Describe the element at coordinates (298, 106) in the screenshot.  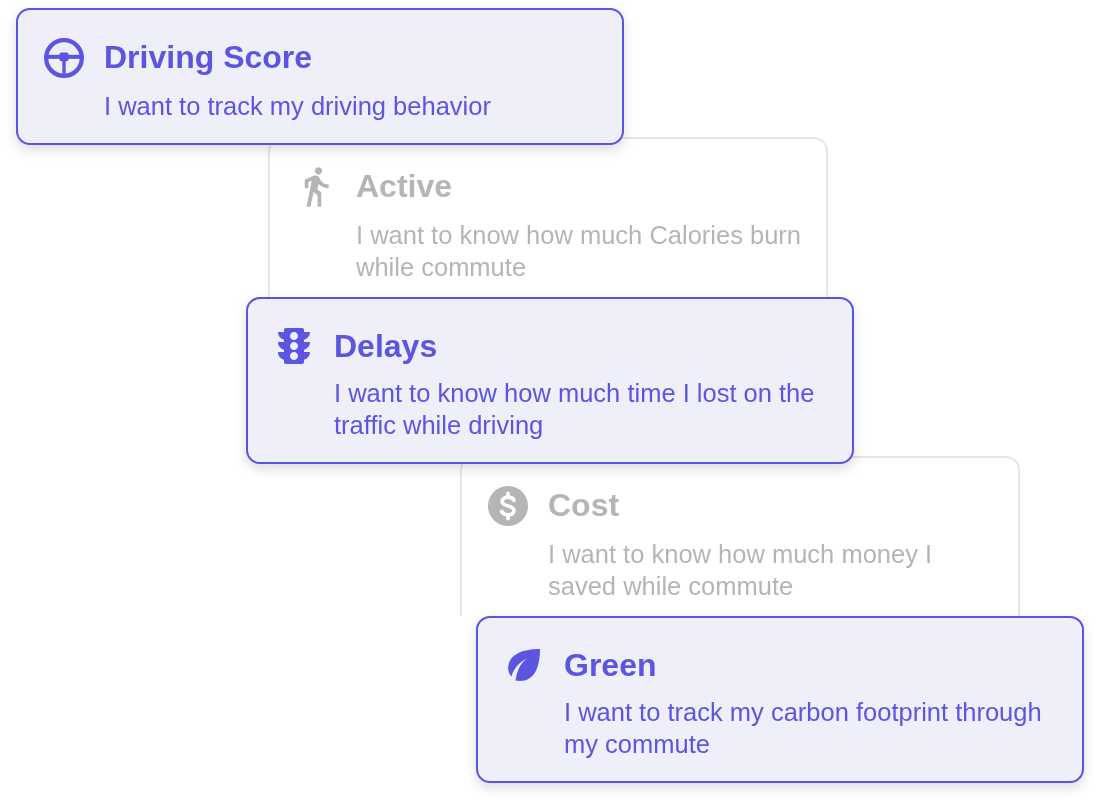
I see `card-description: I want to track my driving behavior` at that location.